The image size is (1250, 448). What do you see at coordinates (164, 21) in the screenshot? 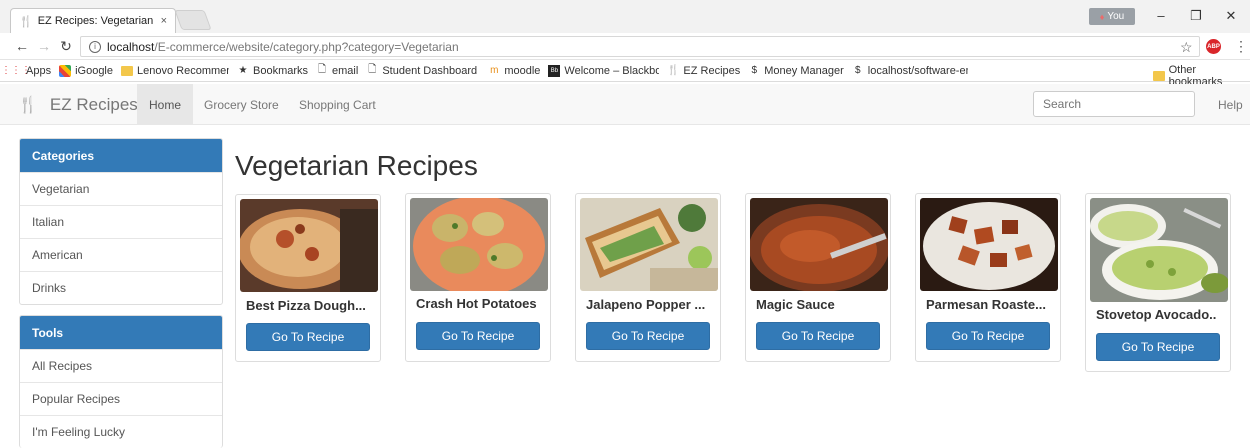
I see `tab-close-icon: ×` at bounding box center [164, 21].